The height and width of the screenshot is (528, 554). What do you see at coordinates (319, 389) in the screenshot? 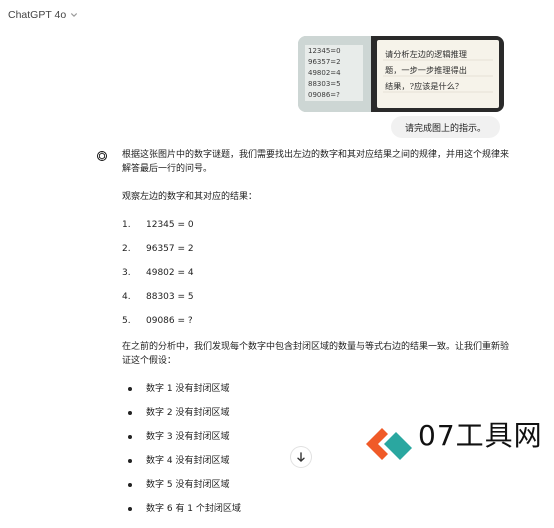
I see `list-item: 数字 1 没有封闭区域` at bounding box center [319, 389].